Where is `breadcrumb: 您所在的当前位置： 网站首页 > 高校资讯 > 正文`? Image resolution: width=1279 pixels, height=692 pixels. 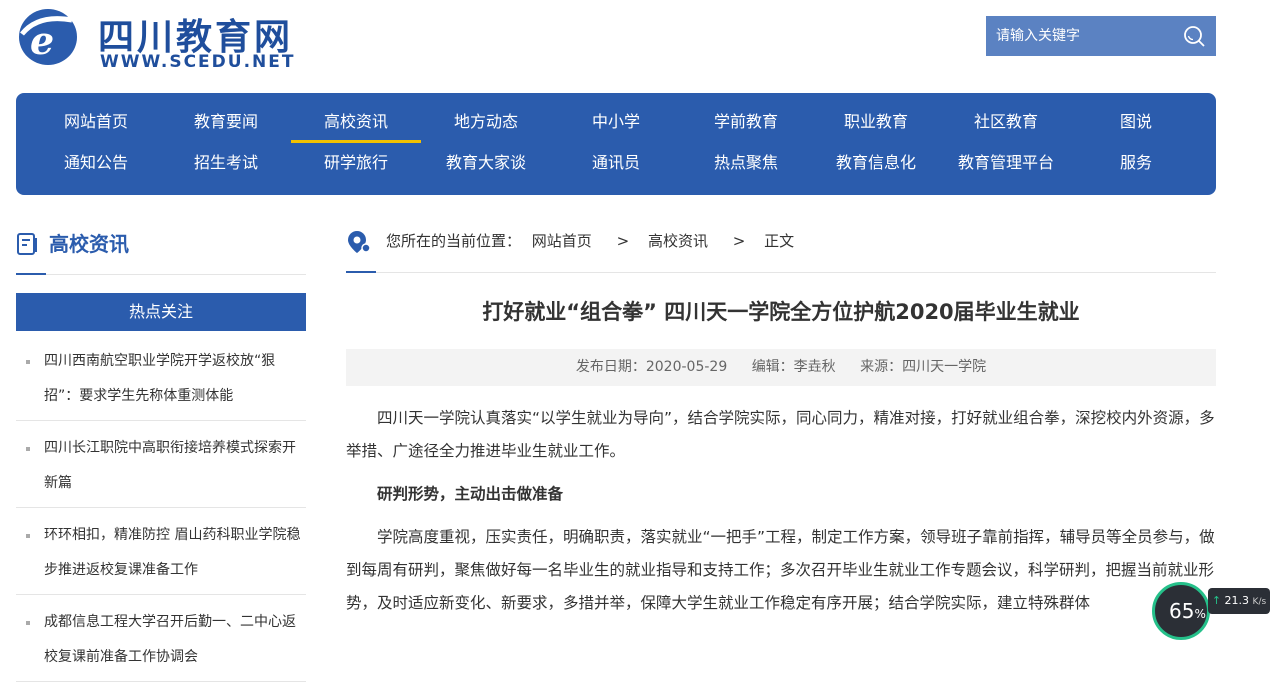
breadcrumb: 您所在的当前位置： 网站首页 > 高校资讯 > 正文 is located at coordinates (781, 248).